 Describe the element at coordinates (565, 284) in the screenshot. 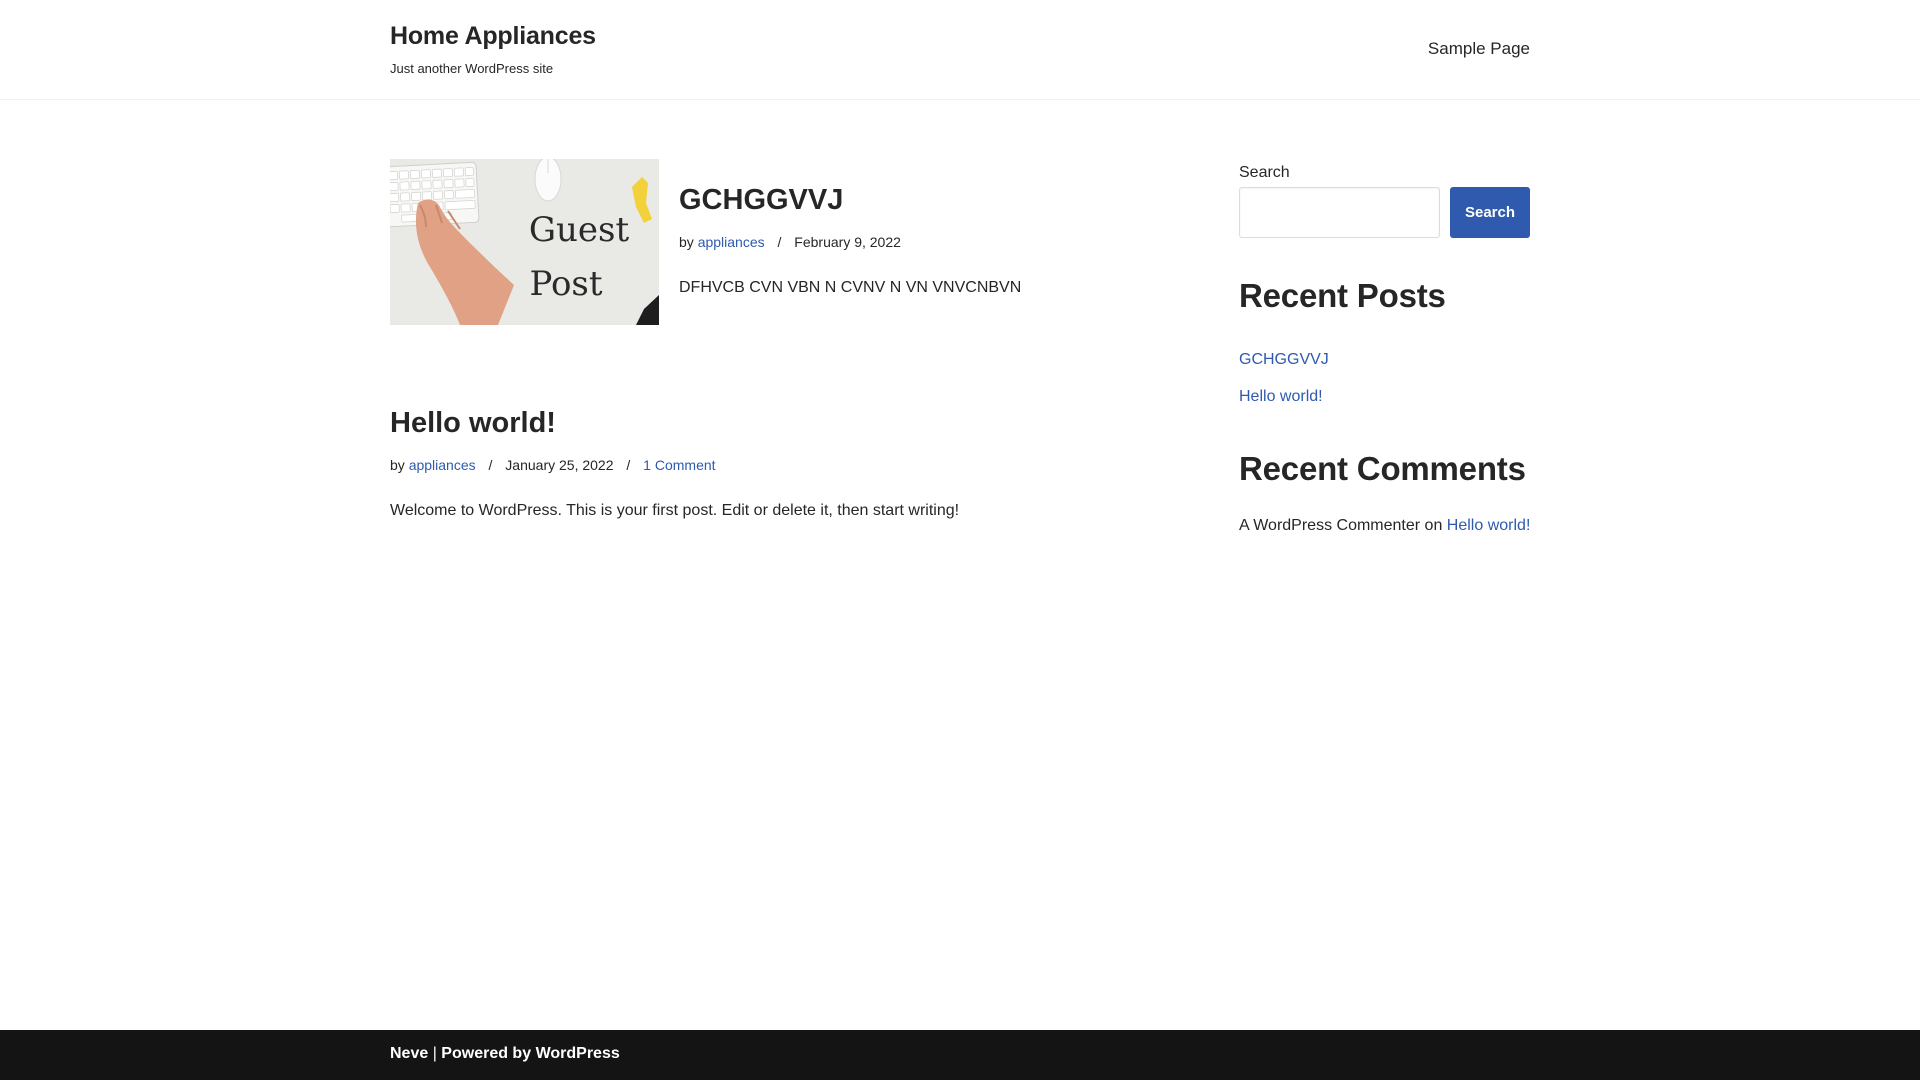

I see `post-text: Post` at that location.